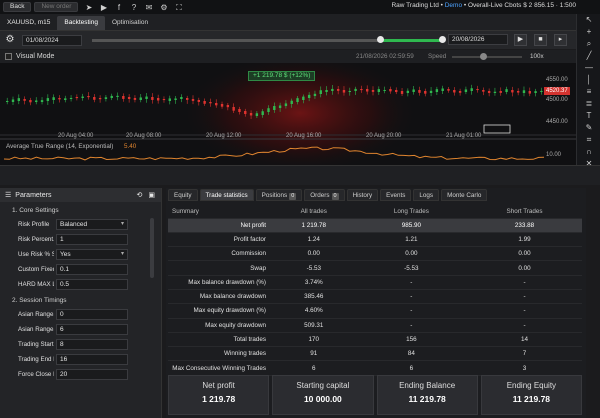 This screenshot has width=600, height=418. What do you see at coordinates (464, 136) in the screenshot?
I see `time-label-6: 21 Aug 01:00` at bounding box center [464, 136].